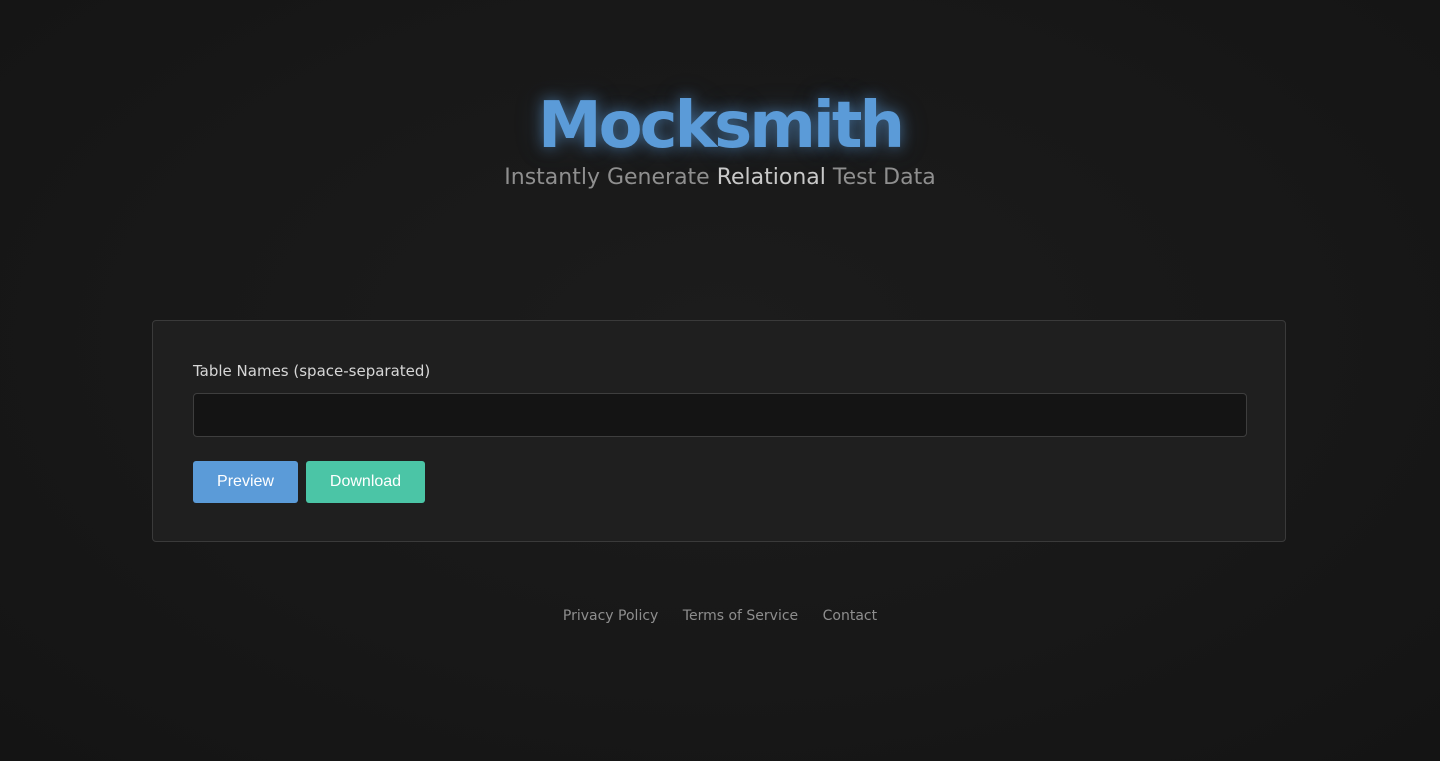 The height and width of the screenshot is (761, 1440). I want to click on footer: Privacy Policy Terms of Service Contact, so click(720, 616).